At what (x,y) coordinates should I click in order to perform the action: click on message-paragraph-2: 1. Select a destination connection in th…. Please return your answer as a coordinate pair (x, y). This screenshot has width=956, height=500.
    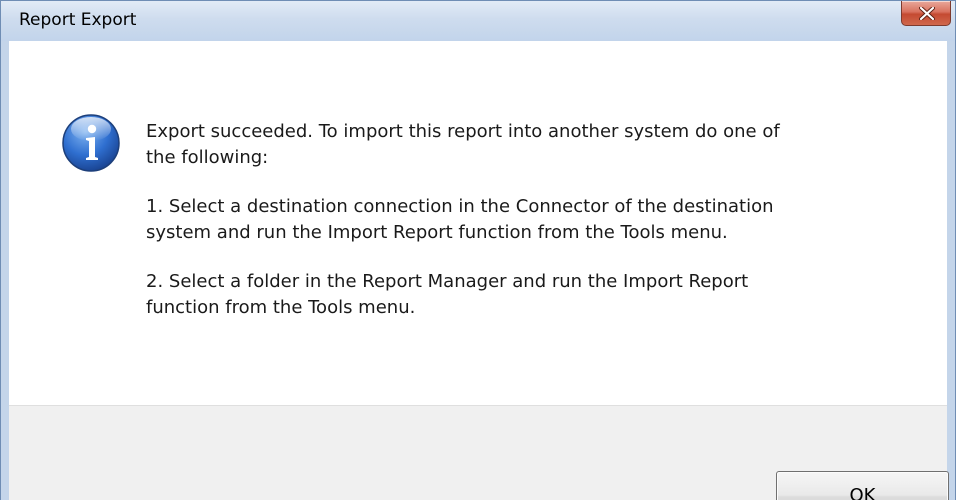
    Looking at the image, I should click on (526, 220).